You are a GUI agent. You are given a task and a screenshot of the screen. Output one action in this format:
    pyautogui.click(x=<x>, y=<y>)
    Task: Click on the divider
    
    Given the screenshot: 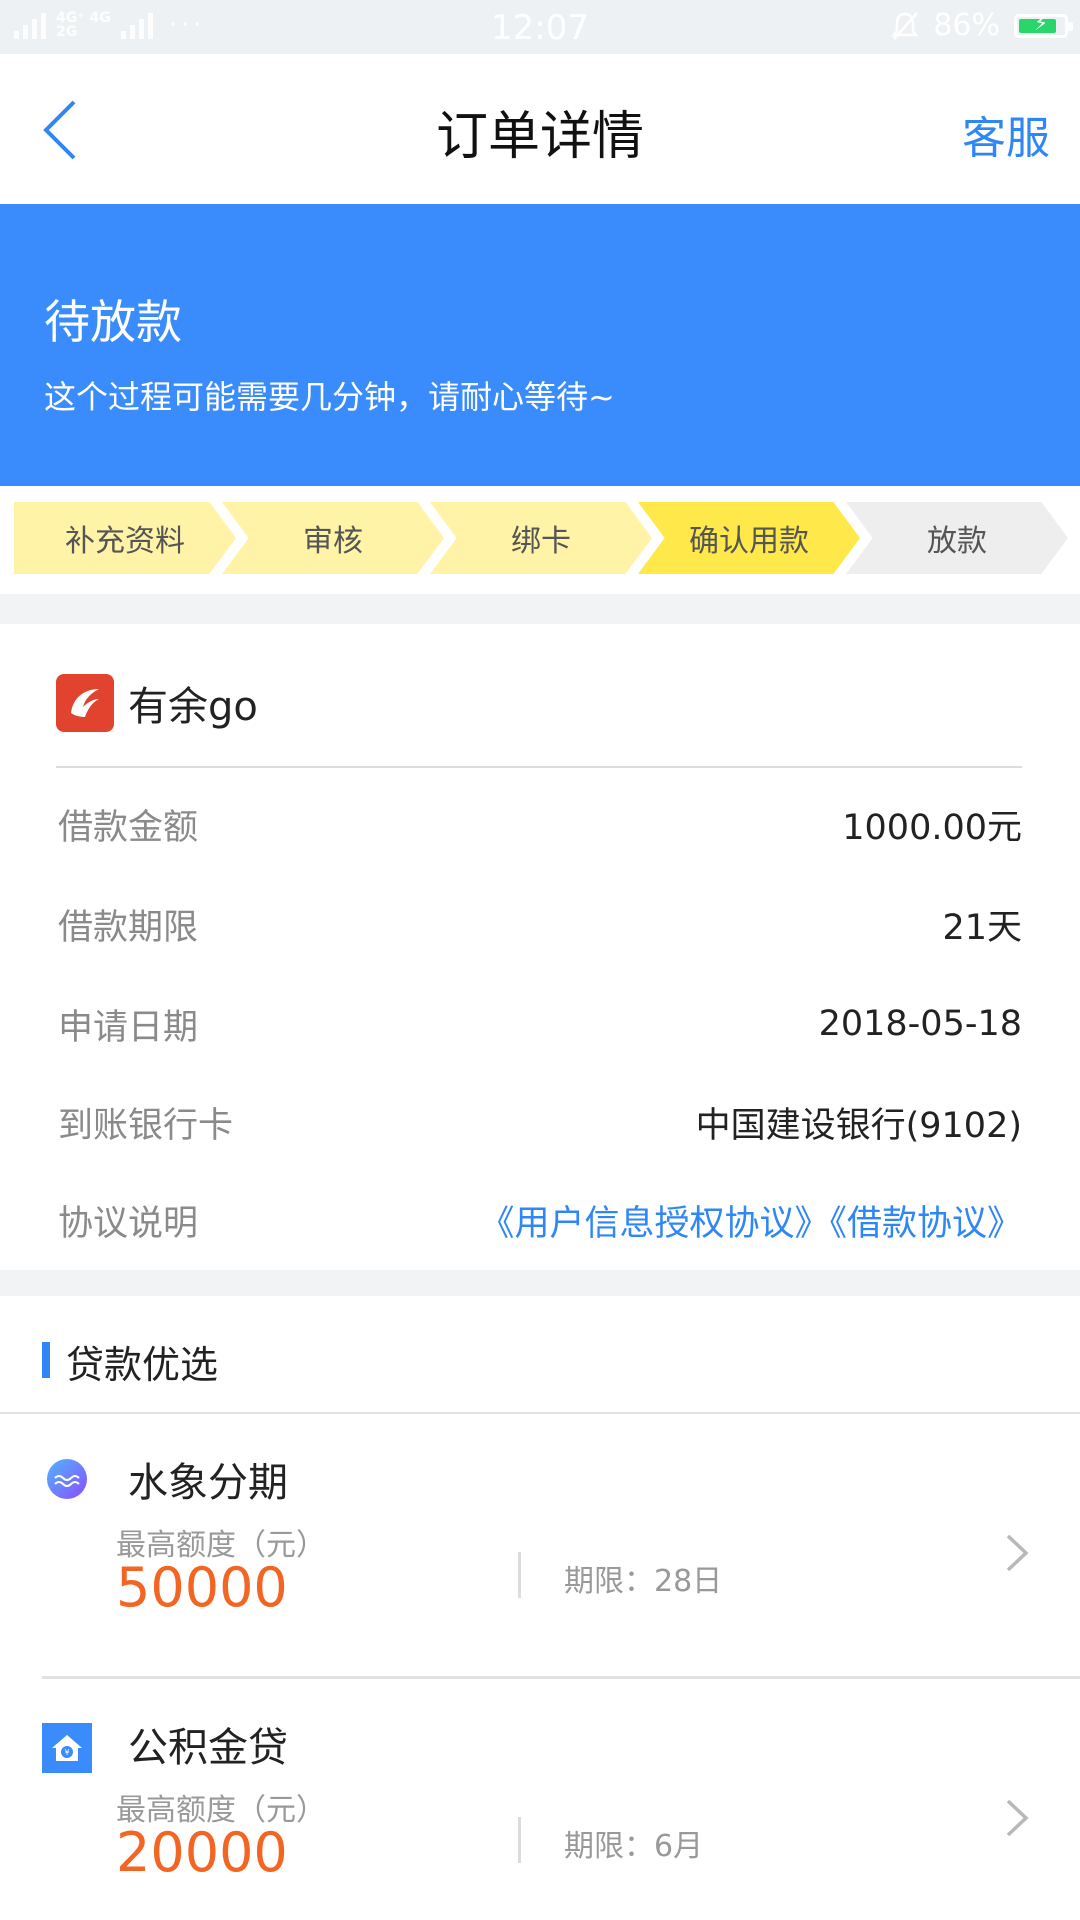 What is the action you would take?
    pyautogui.click(x=539, y=767)
    